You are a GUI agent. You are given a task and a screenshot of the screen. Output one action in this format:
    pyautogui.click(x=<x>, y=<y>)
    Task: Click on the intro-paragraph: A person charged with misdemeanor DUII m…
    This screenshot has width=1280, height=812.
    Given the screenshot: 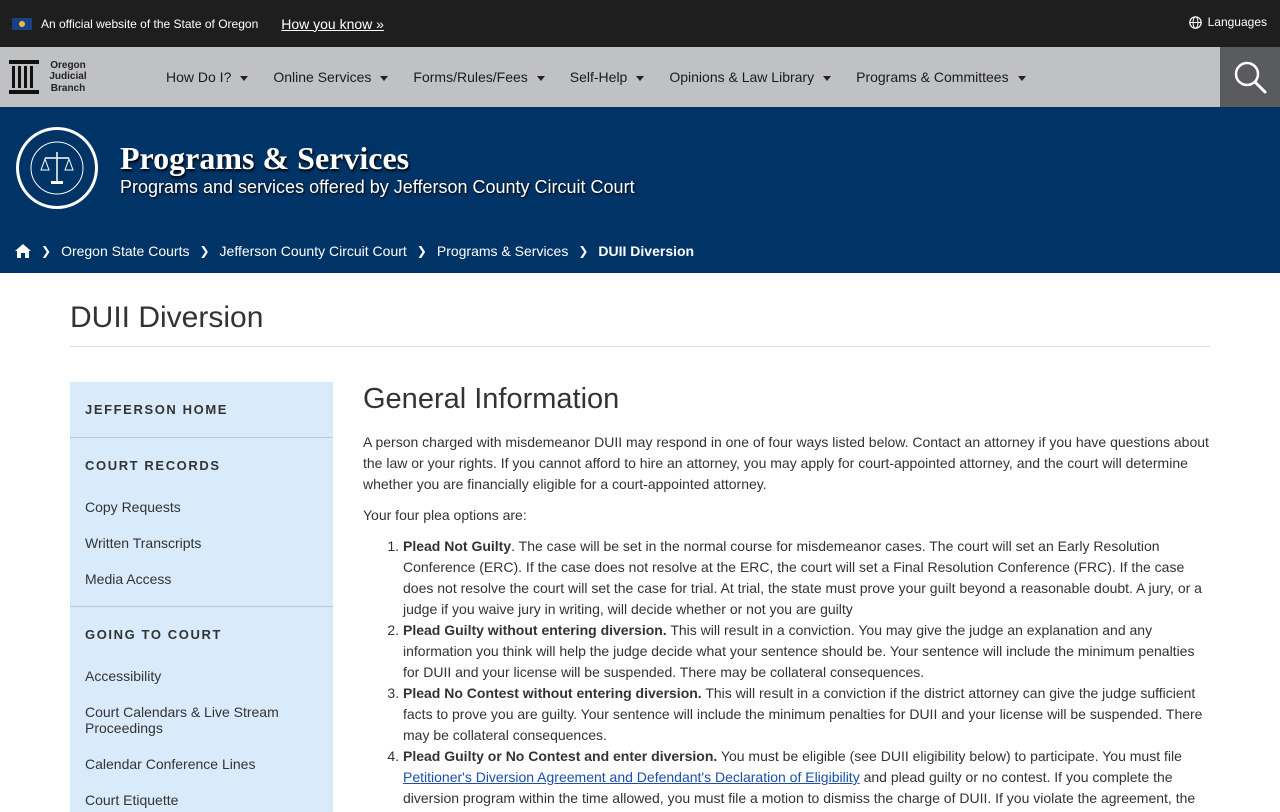 What is the action you would take?
    pyautogui.click(x=786, y=463)
    